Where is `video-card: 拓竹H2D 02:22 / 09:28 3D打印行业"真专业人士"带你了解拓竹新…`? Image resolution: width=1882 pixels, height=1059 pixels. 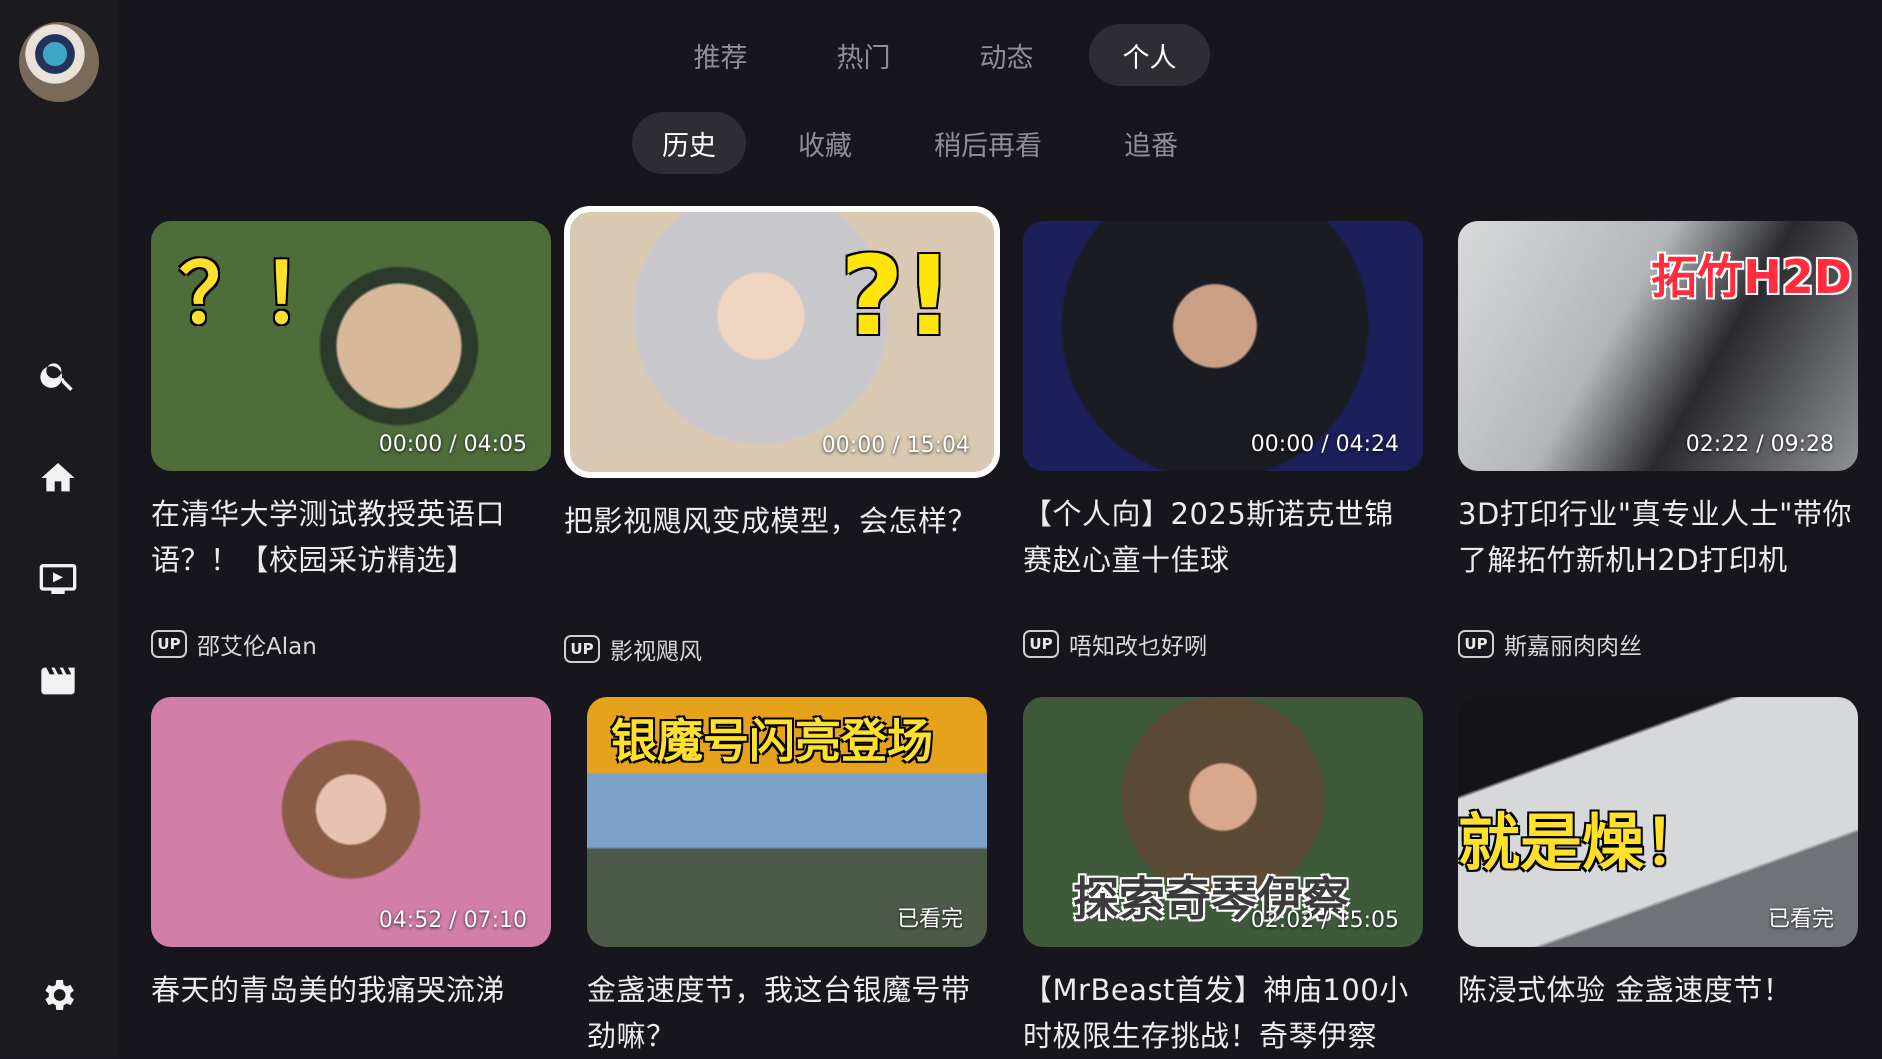
video-card: 拓竹H2D 02:22 / 09:28 3D打印行业"真专业人士"带你了解拓竹新… is located at coordinates (1658, 441).